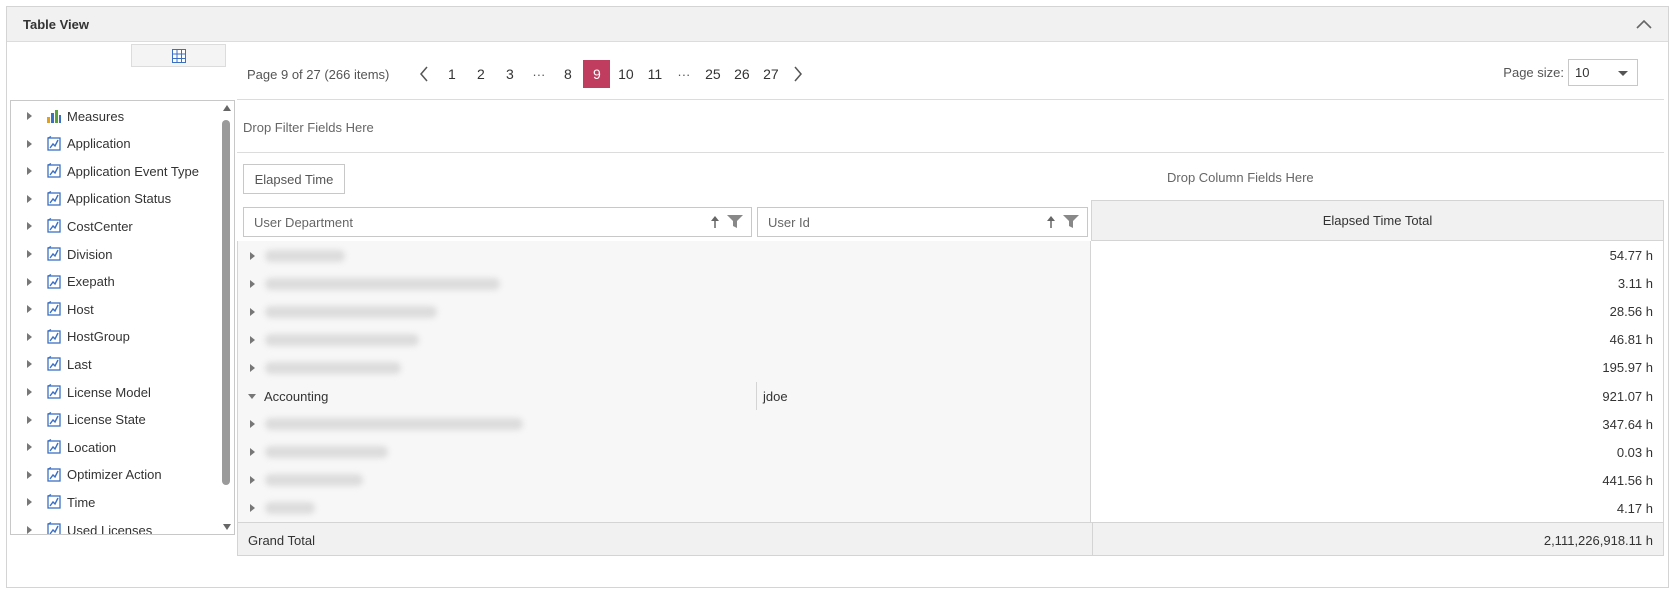  What do you see at coordinates (497, 222) in the screenshot?
I see `row-field-user-department: User Department` at bounding box center [497, 222].